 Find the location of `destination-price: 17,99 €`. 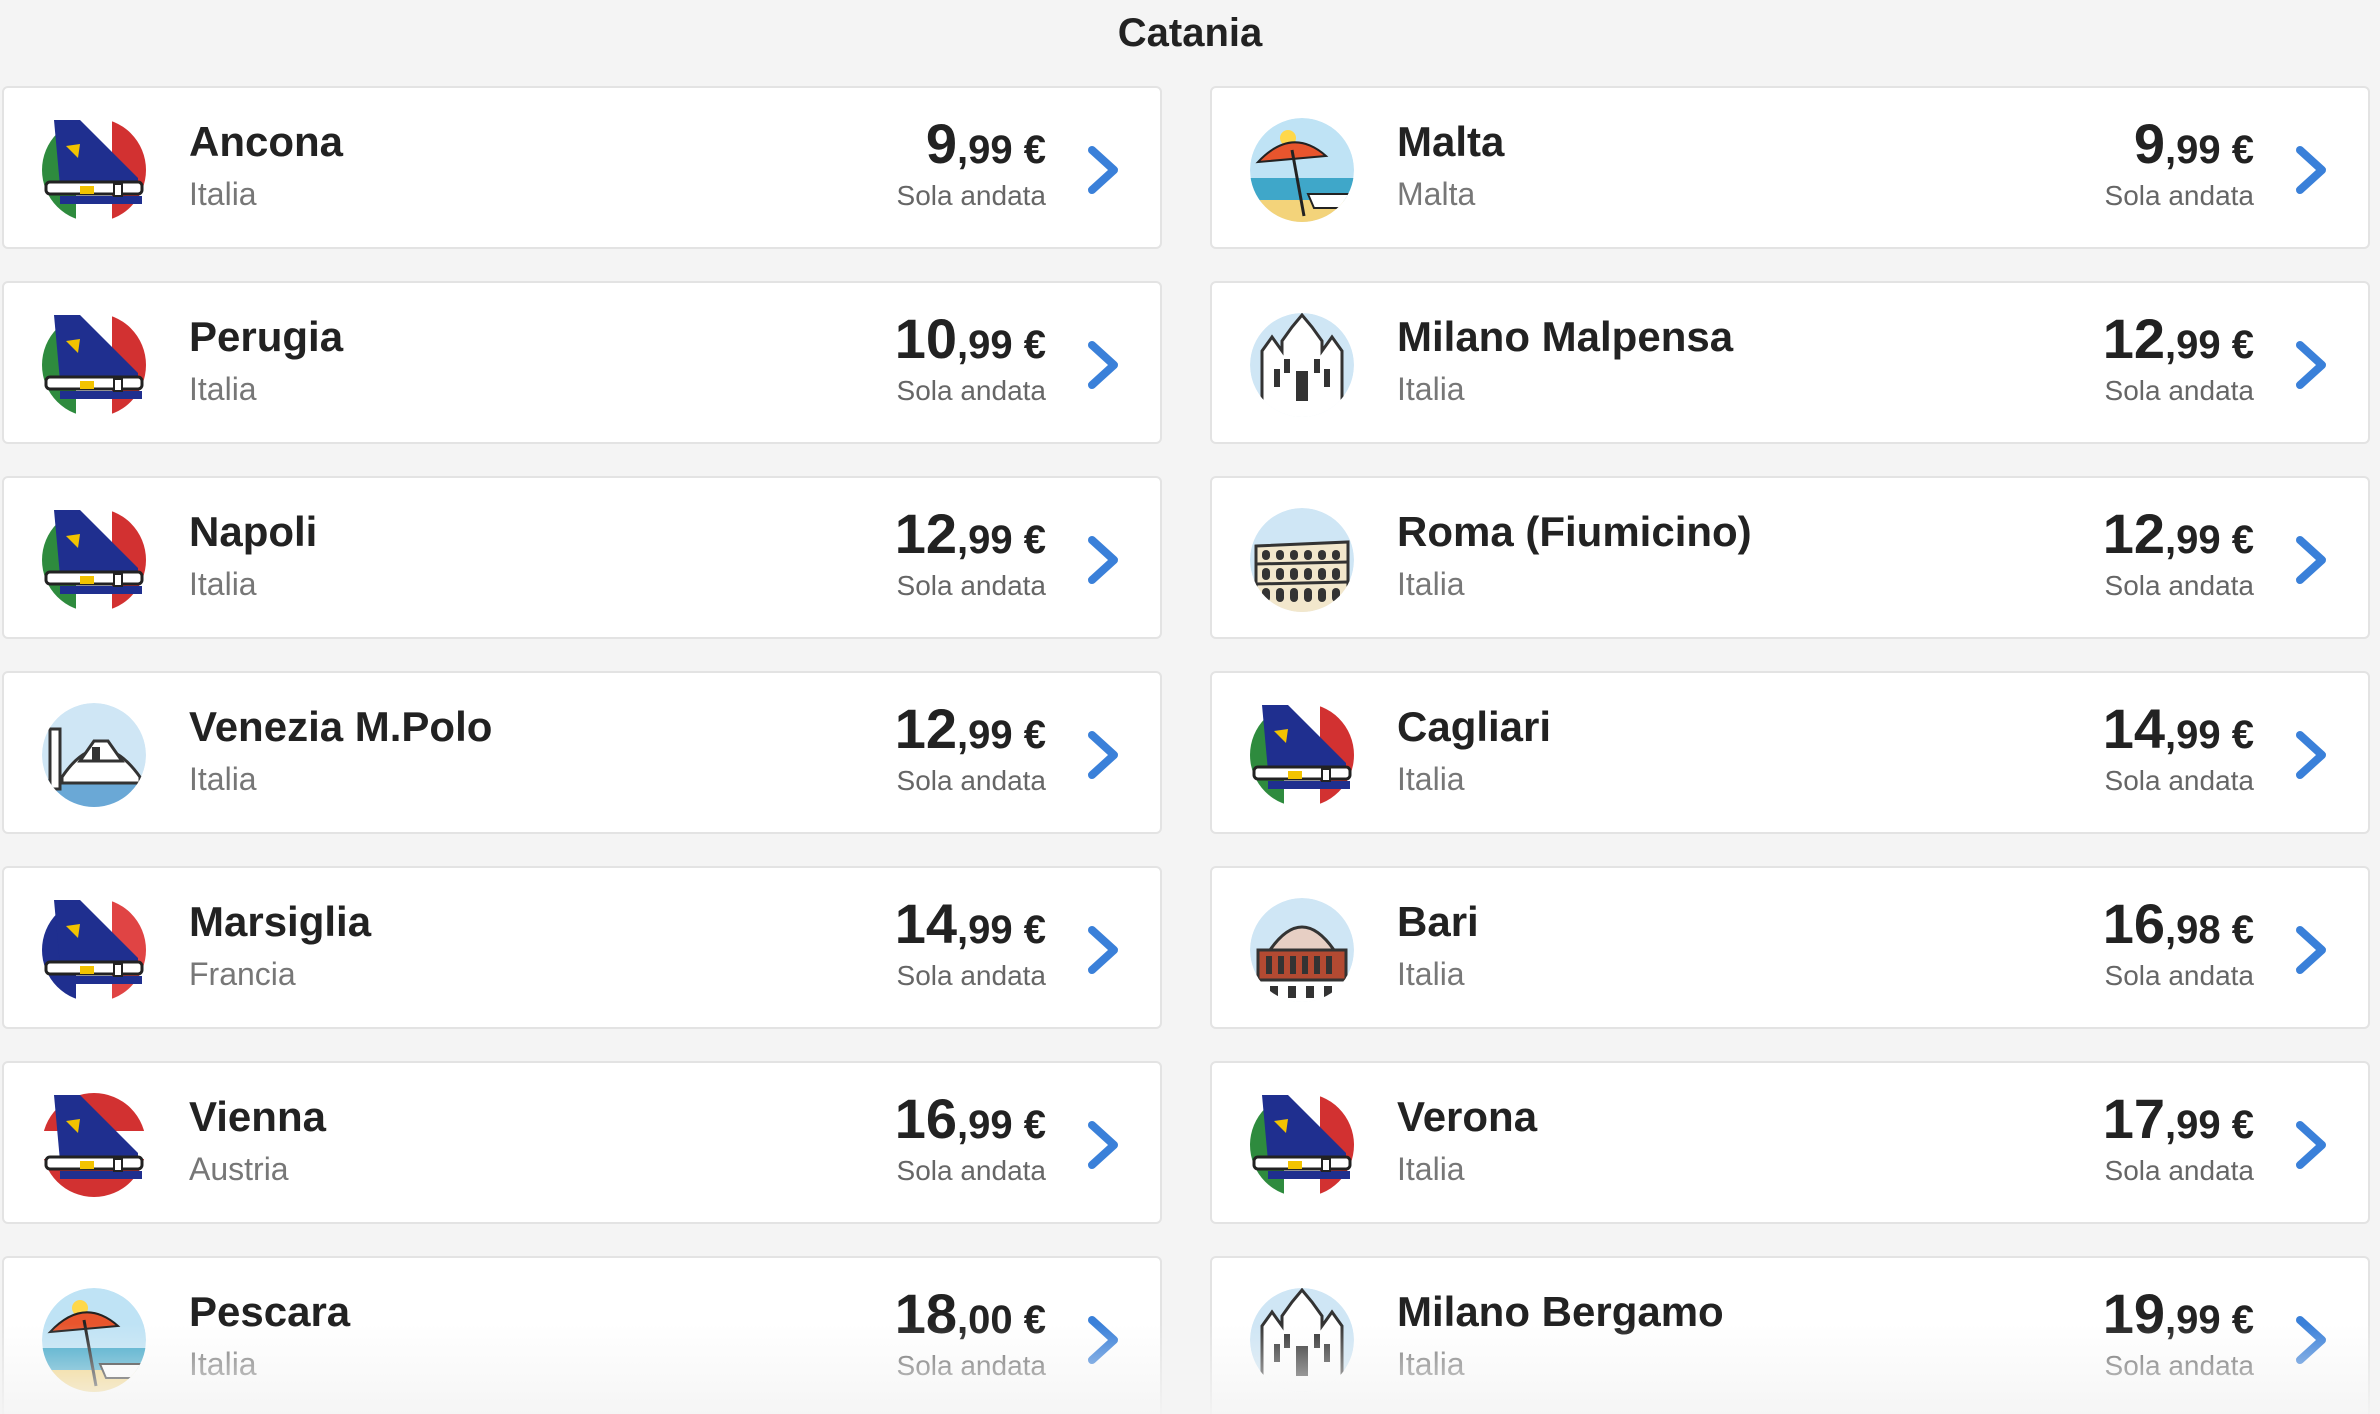

destination-price: 17,99 € is located at coordinates (2178, 1126).